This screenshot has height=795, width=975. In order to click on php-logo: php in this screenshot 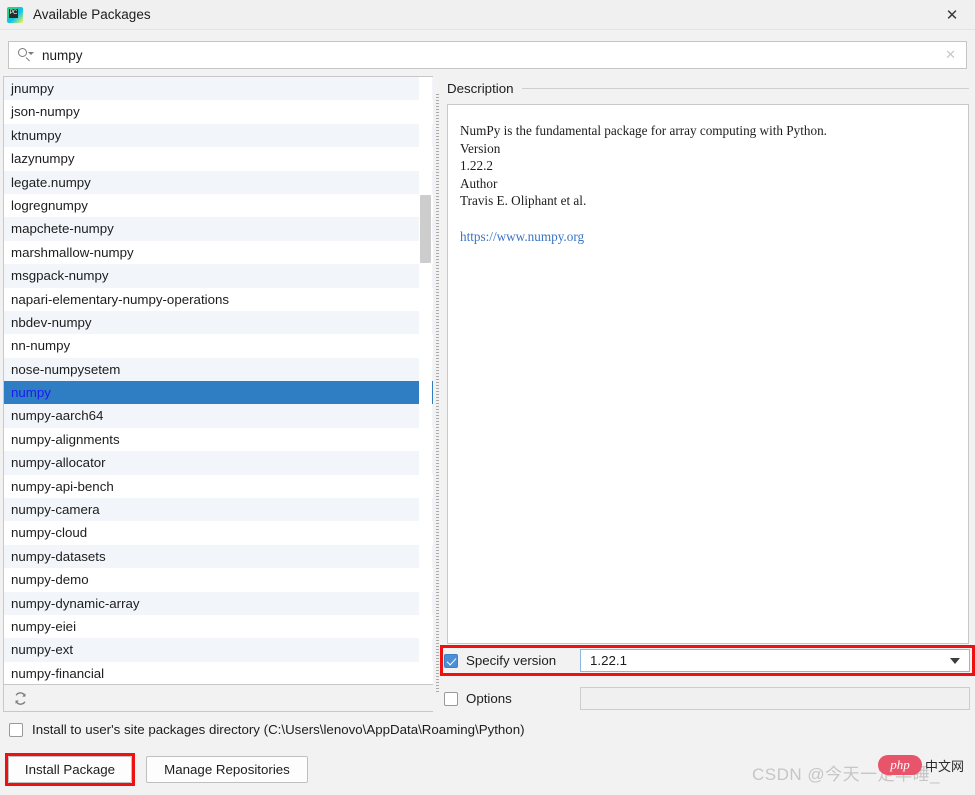, I will do `click(900, 765)`.